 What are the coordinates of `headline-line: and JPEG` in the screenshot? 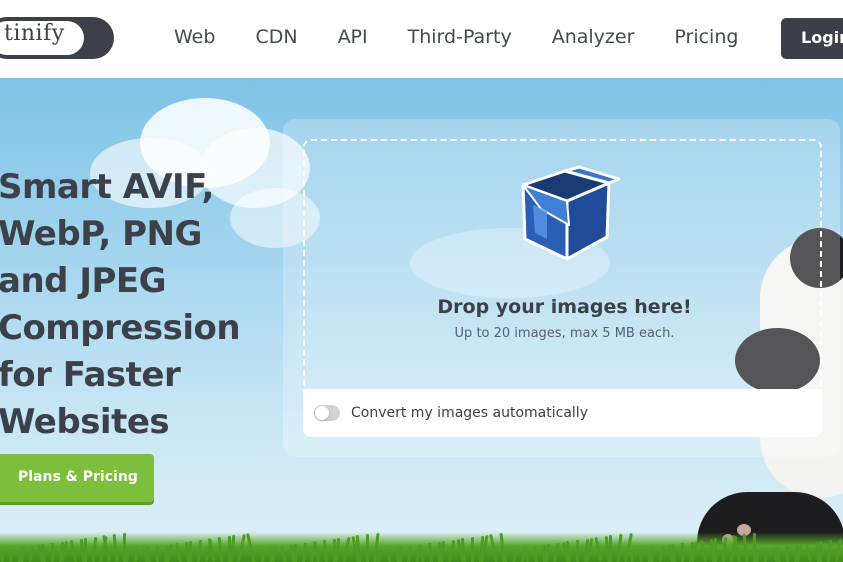 It's located at (83, 281).